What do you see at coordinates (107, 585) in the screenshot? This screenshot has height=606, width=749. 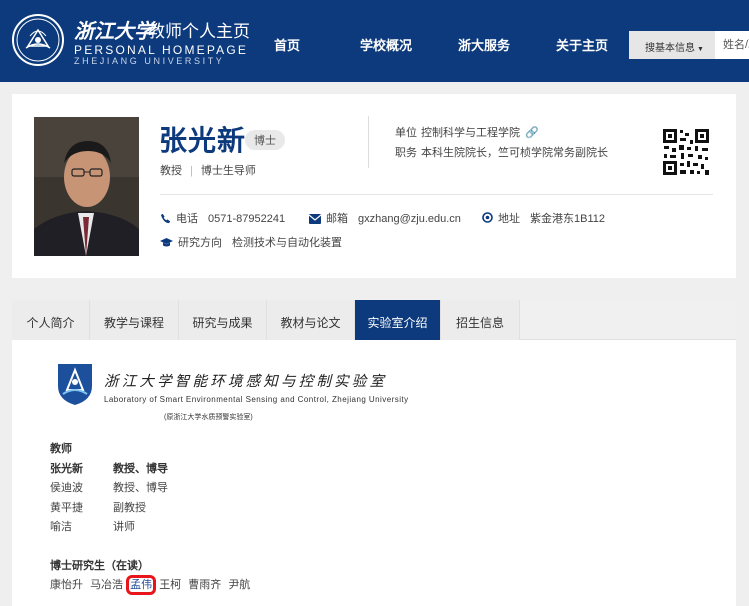 I see `phd-student: 马冶浩` at bounding box center [107, 585].